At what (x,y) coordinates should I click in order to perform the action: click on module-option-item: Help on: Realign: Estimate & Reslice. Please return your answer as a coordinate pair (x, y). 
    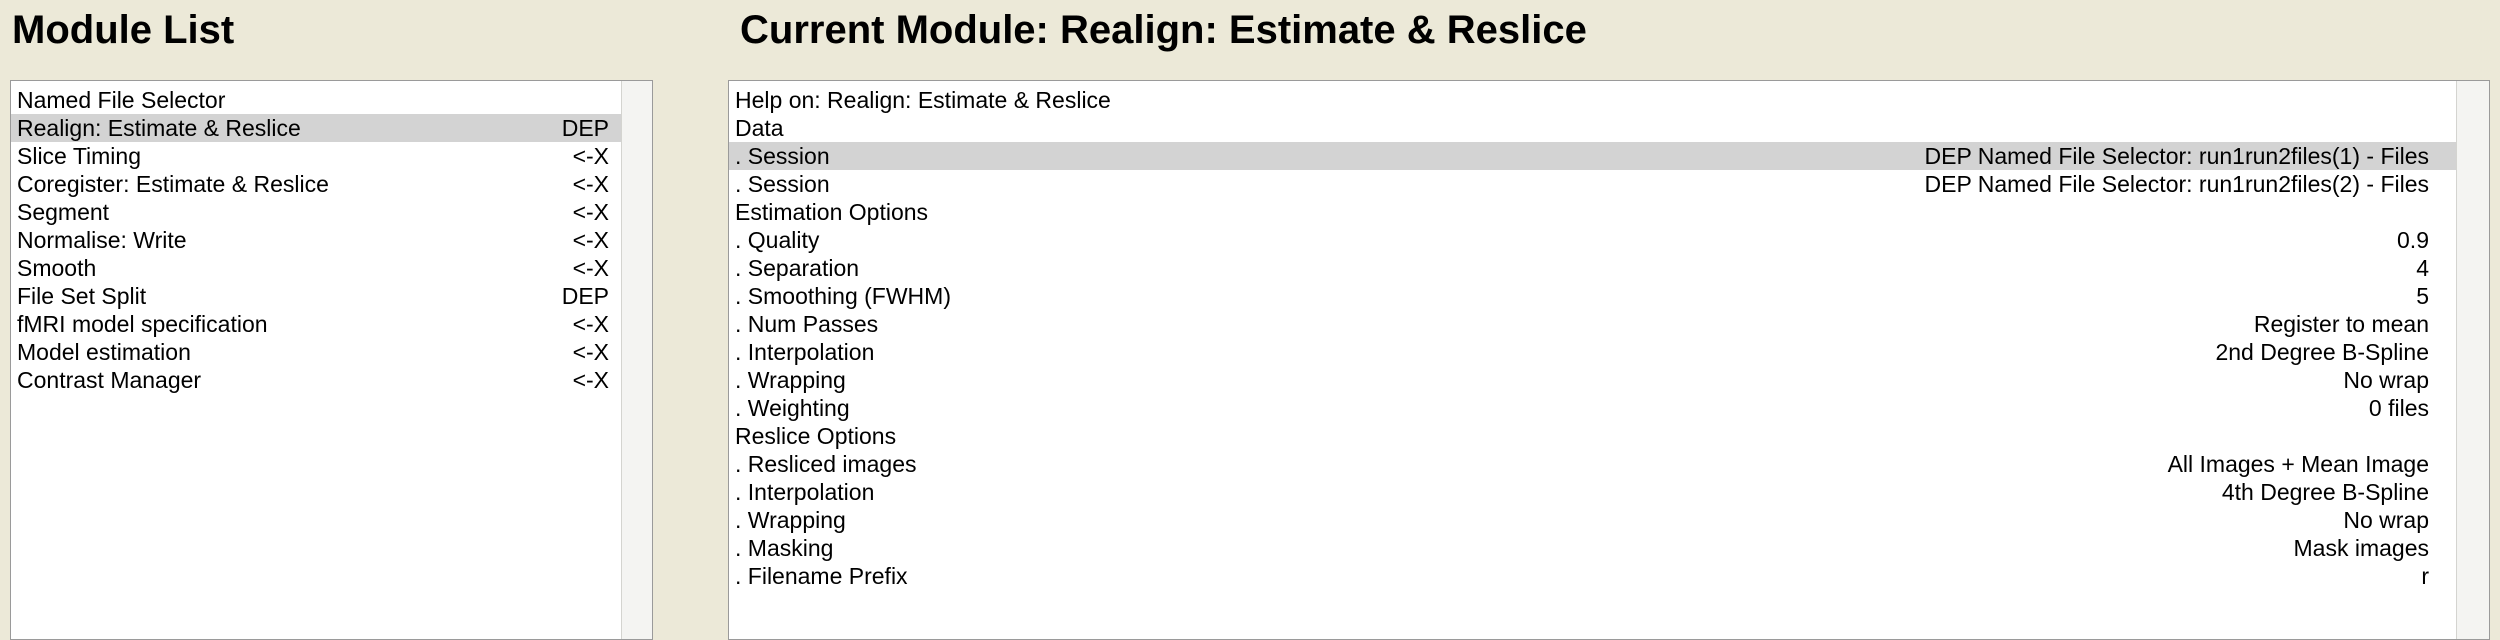
    Looking at the image, I should click on (1593, 100).